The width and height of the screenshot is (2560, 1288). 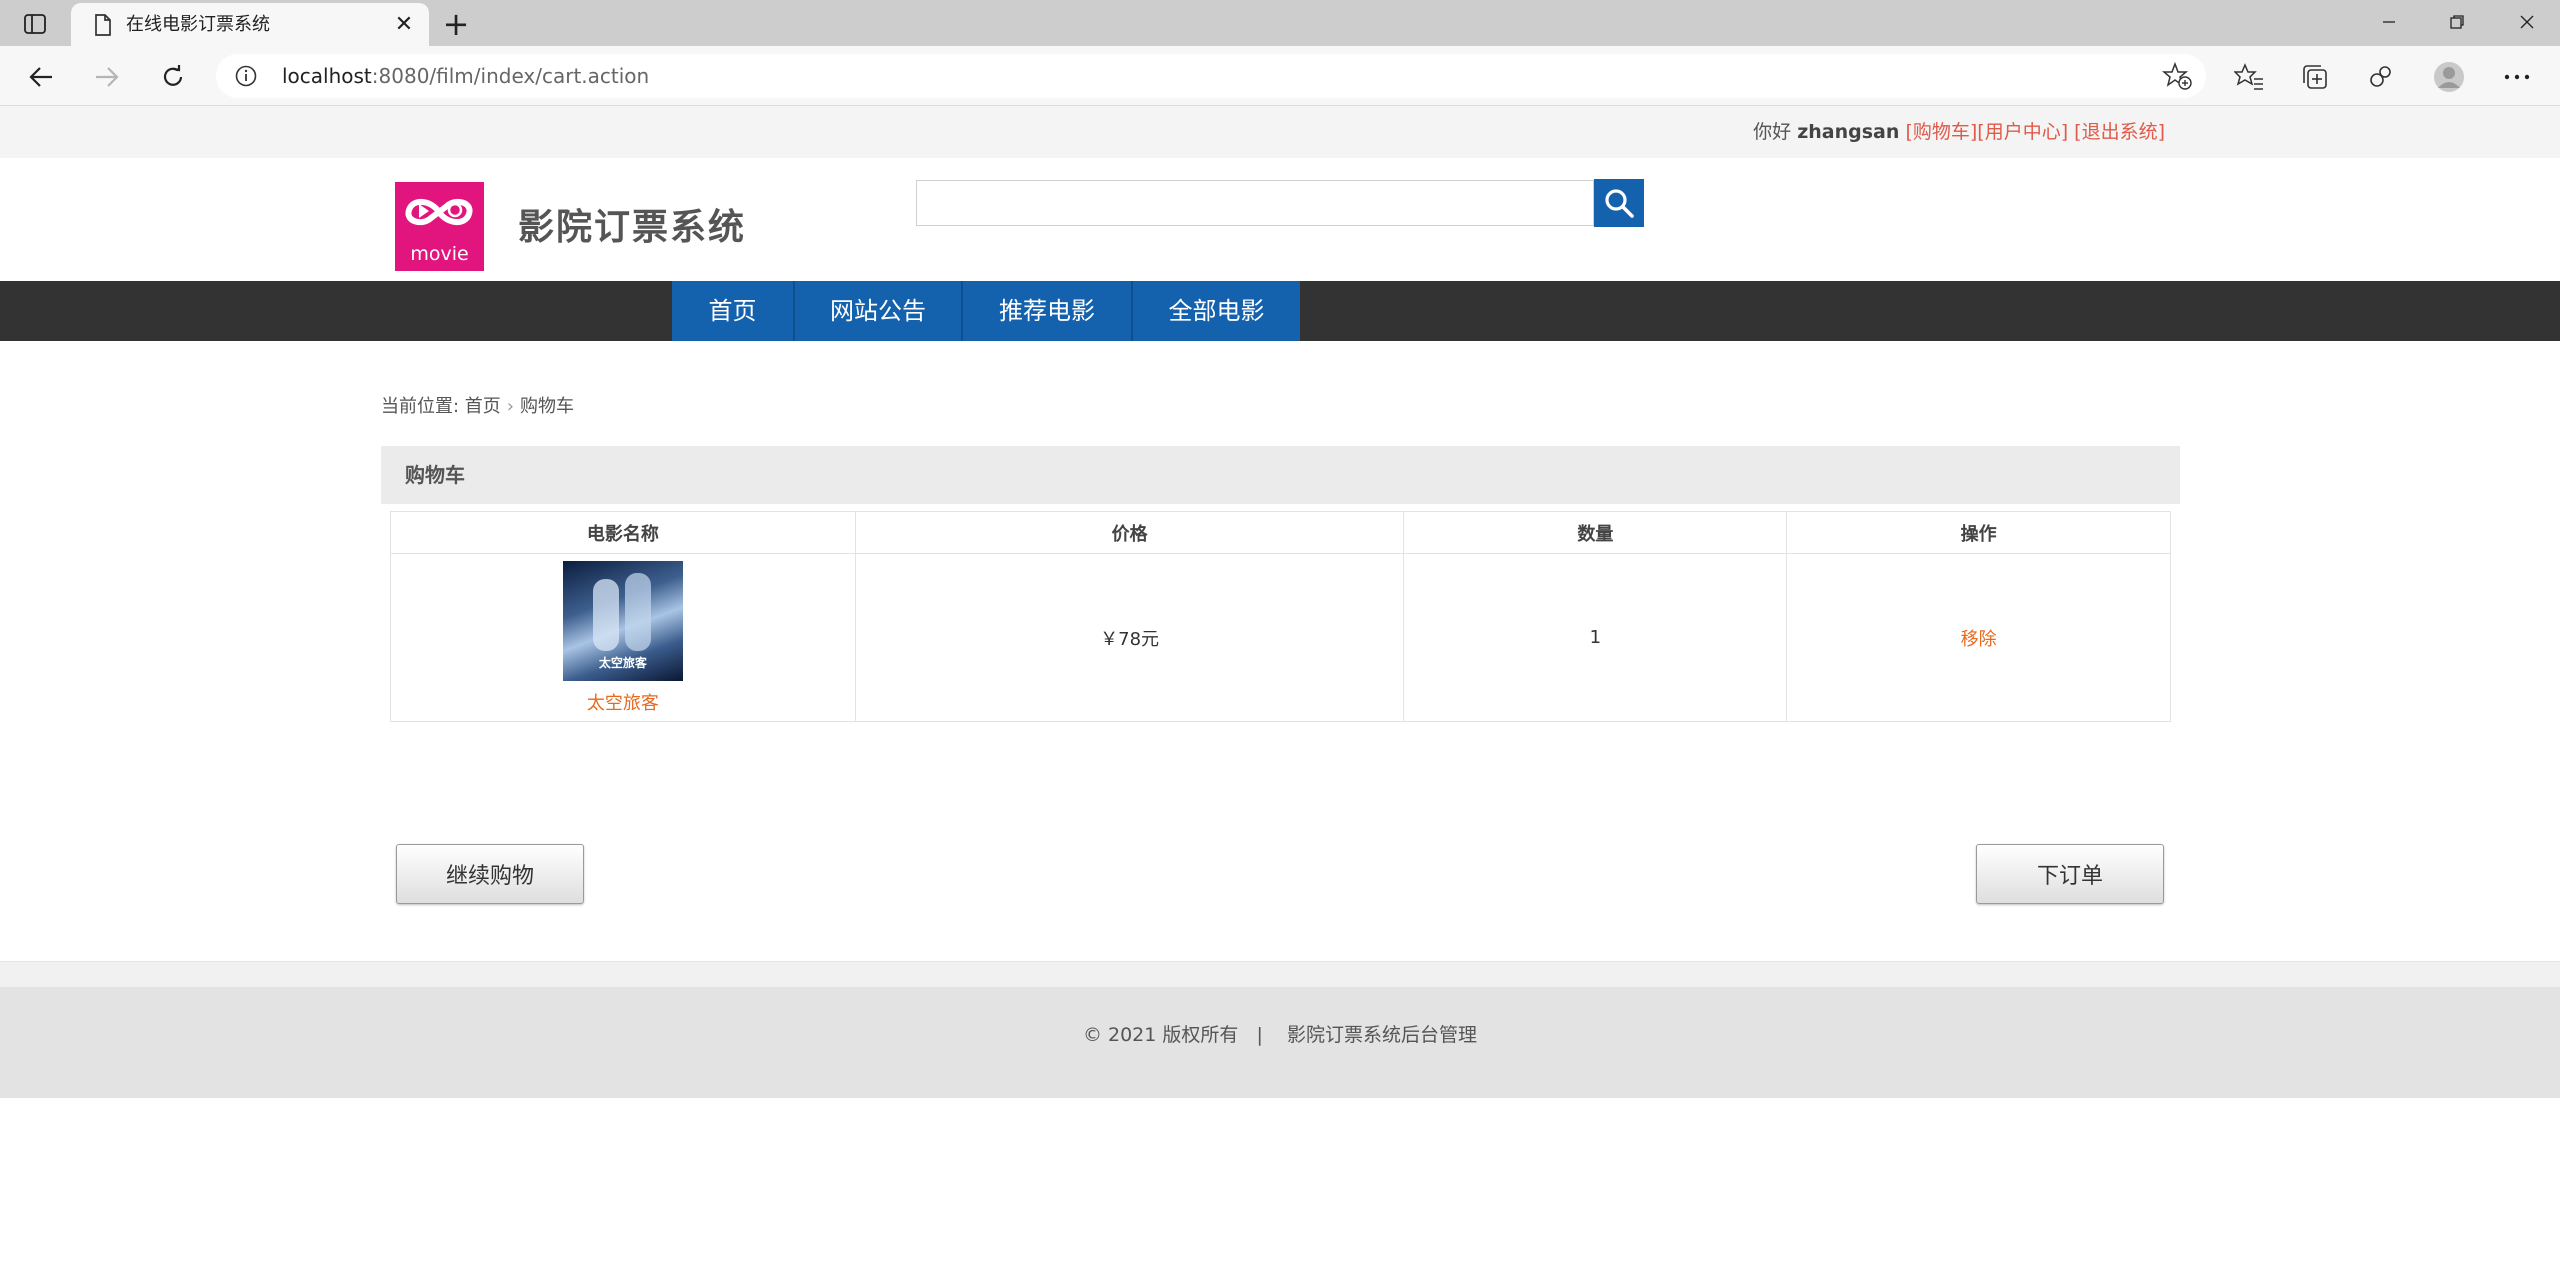 What do you see at coordinates (547, 406) in the screenshot?
I see `breadcrumb-current: 购物车` at bounding box center [547, 406].